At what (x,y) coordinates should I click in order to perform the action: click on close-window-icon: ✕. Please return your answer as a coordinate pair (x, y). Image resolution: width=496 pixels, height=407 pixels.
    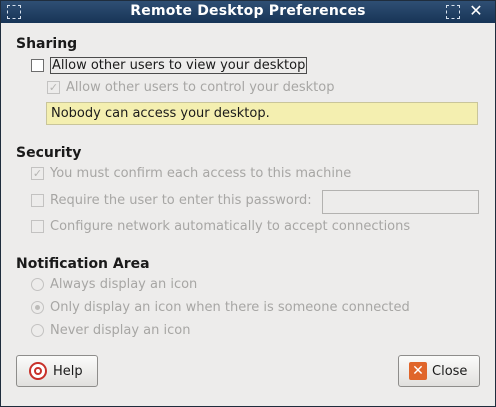
    Looking at the image, I should click on (476, 11).